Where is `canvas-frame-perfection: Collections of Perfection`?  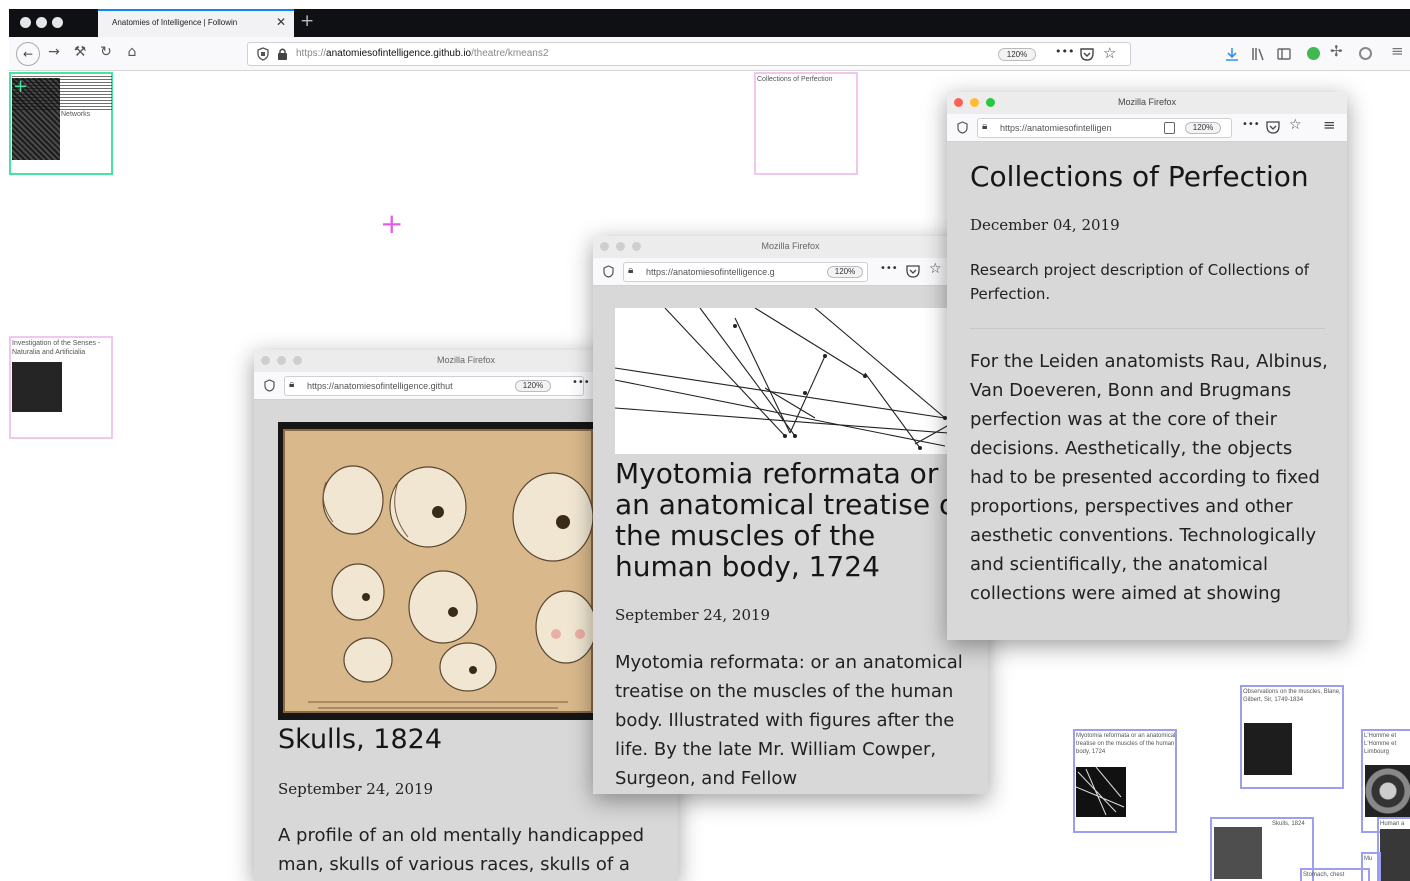 canvas-frame-perfection: Collections of Perfection is located at coordinates (806, 123).